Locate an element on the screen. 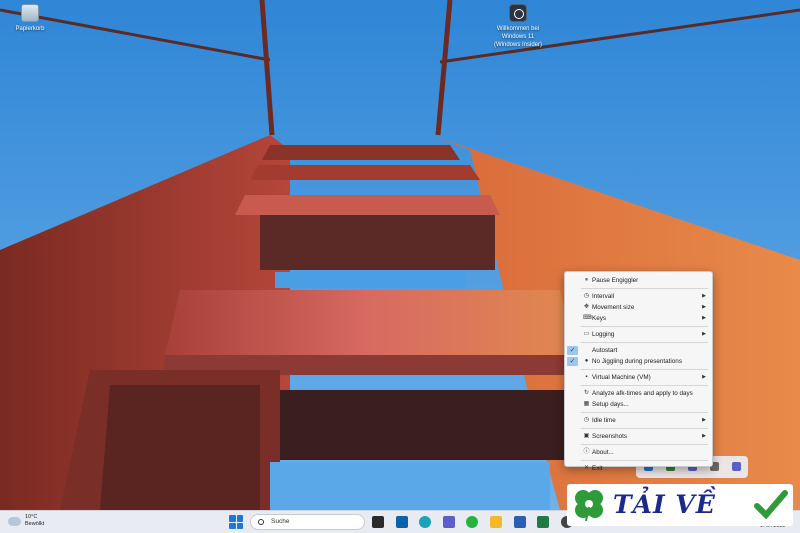 The width and height of the screenshot is (800, 533). task-view-icon is located at coordinates (378, 522).